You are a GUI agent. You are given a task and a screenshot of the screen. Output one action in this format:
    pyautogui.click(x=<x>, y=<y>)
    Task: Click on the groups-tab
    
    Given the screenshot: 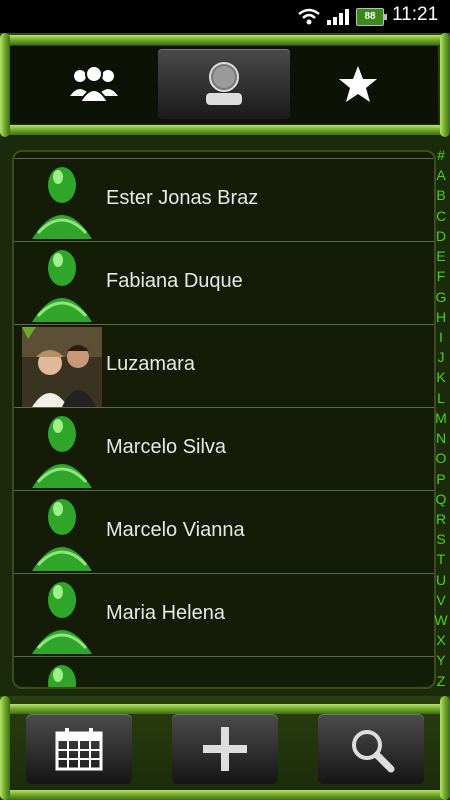 What is the action you would take?
    pyautogui.click(x=94, y=84)
    